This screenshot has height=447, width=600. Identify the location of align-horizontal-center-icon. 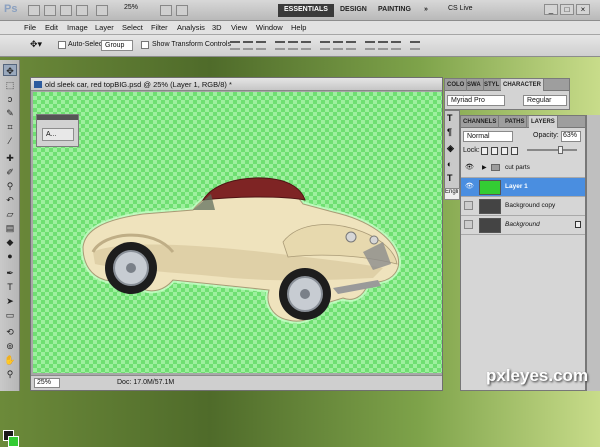
(293, 45).